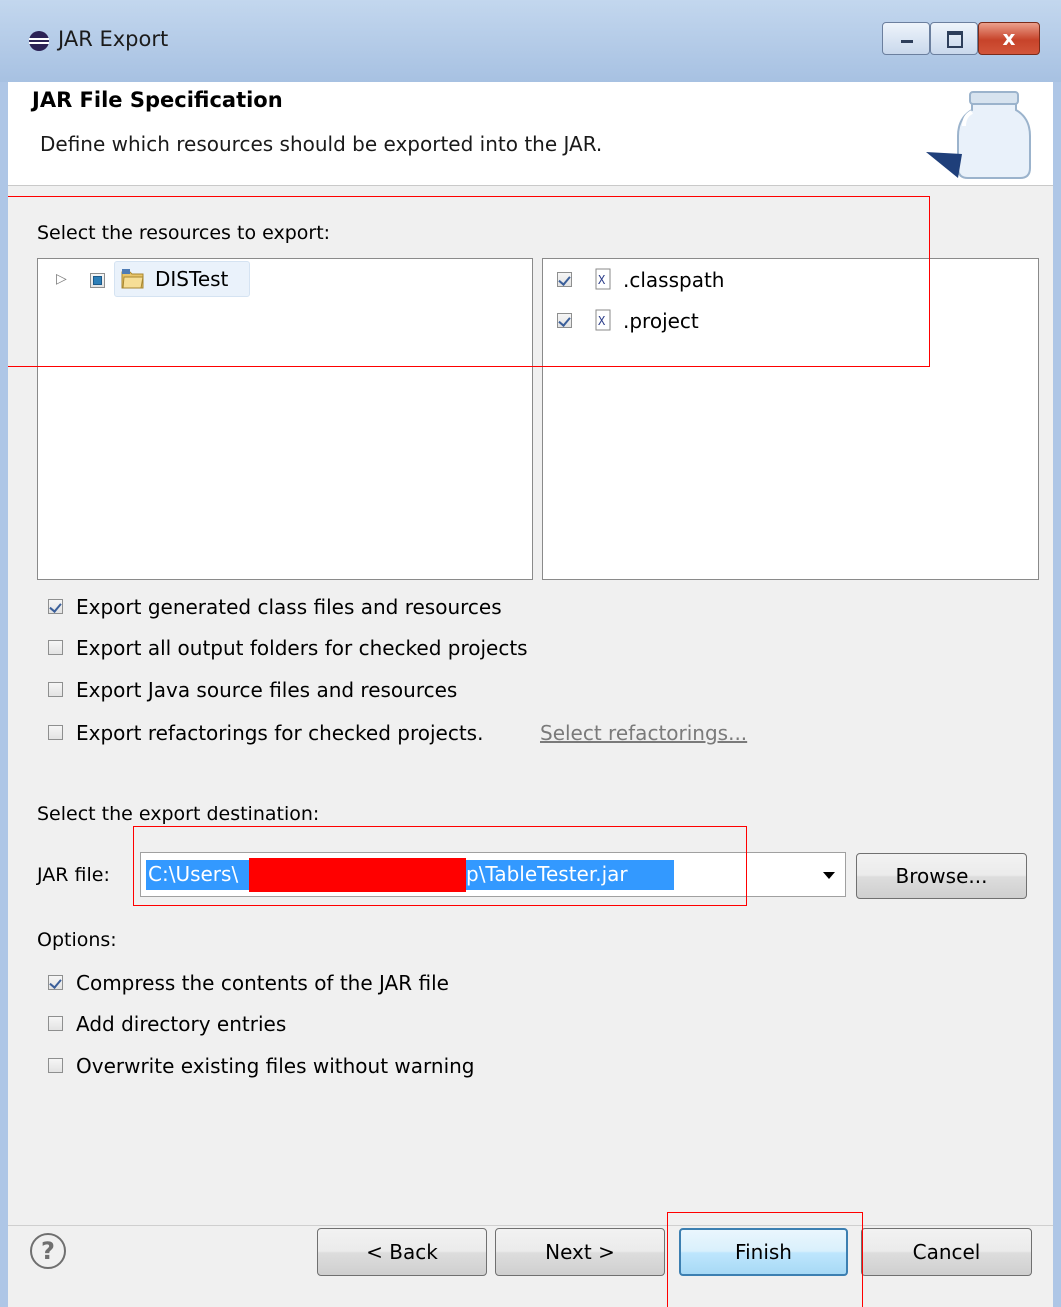  What do you see at coordinates (4, 694) in the screenshot?
I see `window-frame-left` at bounding box center [4, 694].